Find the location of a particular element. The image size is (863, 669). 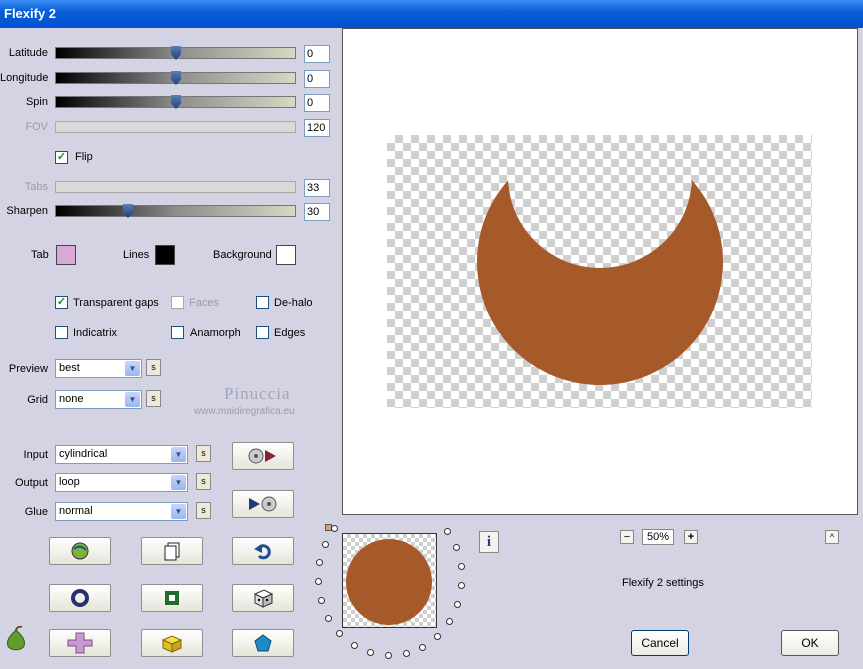

output-select-label: Output is located at coordinates (31, 483).